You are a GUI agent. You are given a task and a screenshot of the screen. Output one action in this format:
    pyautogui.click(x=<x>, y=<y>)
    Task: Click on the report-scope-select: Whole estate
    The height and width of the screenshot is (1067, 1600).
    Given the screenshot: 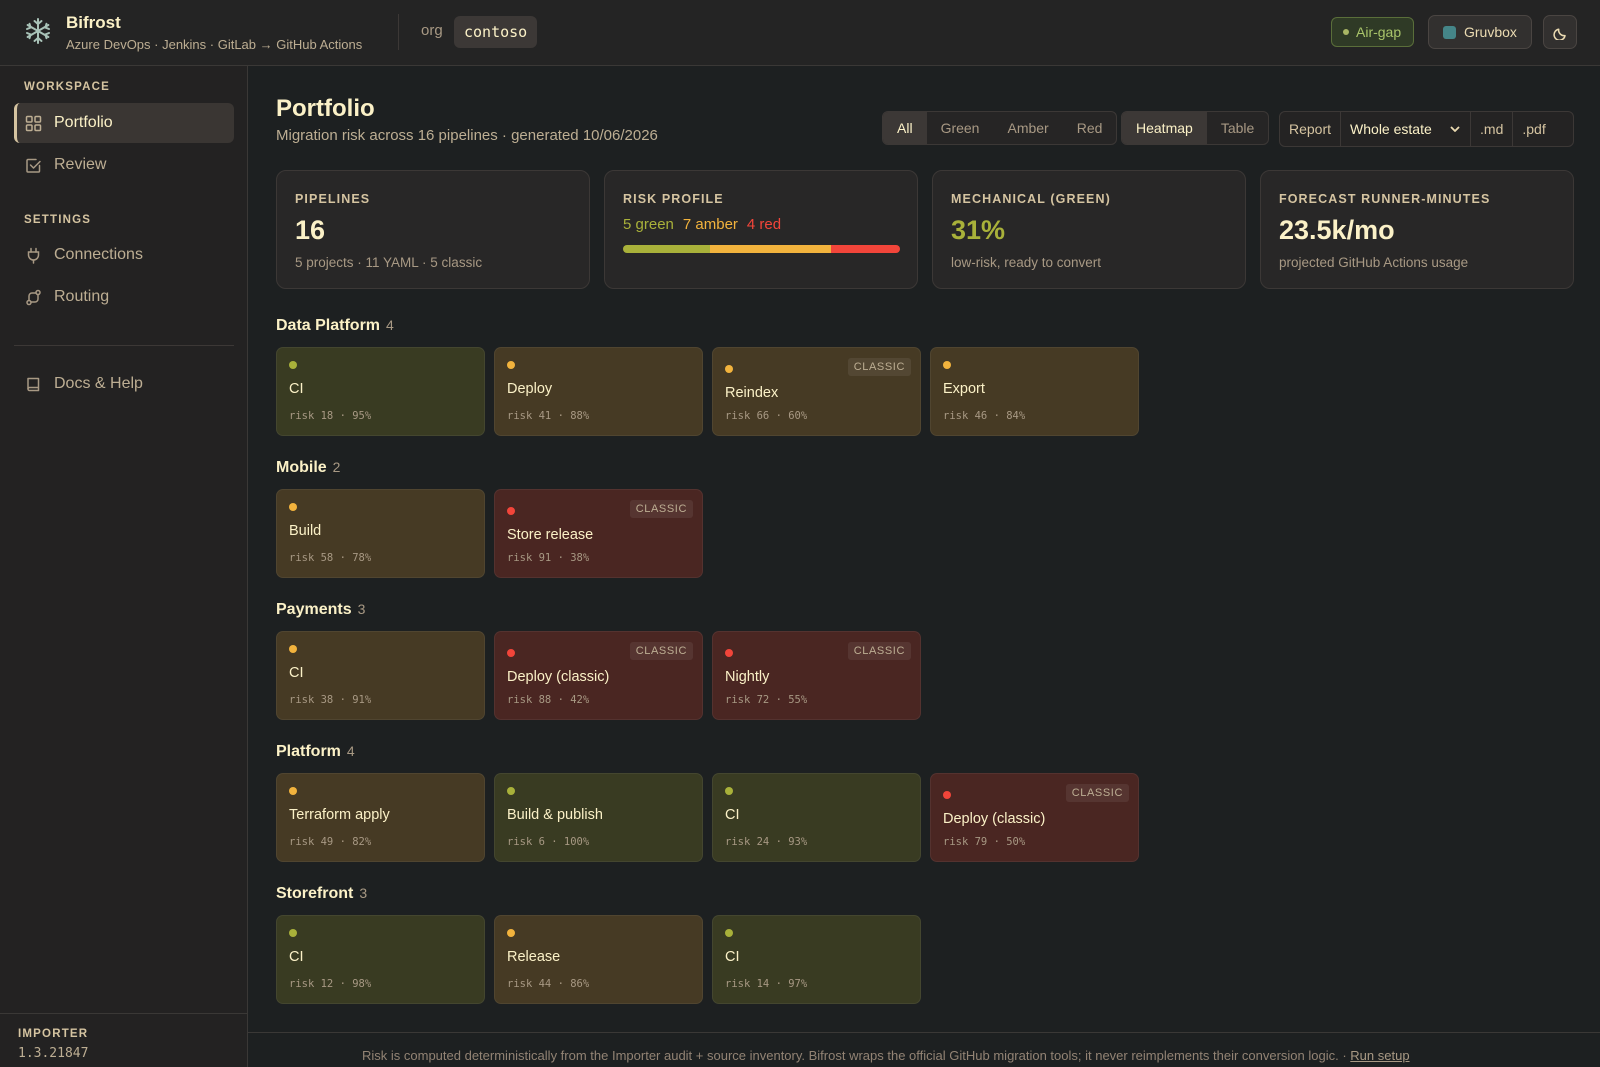 What is the action you would take?
    pyautogui.click(x=1406, y=129)
    